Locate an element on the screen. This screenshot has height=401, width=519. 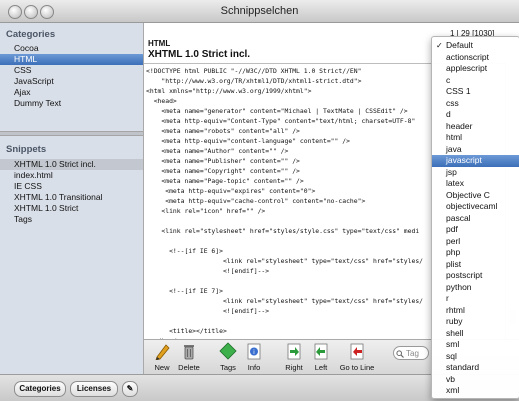
category-item: Cocoa is located at coordinates (71, 48).